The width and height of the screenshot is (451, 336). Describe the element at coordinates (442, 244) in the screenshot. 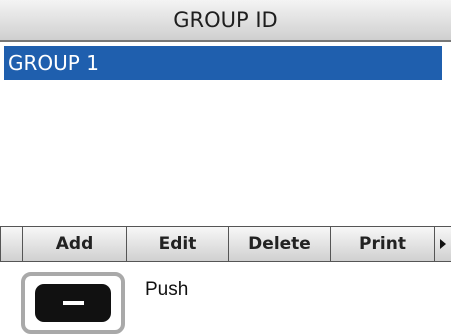

I see `triangle-right-icon` at that location.